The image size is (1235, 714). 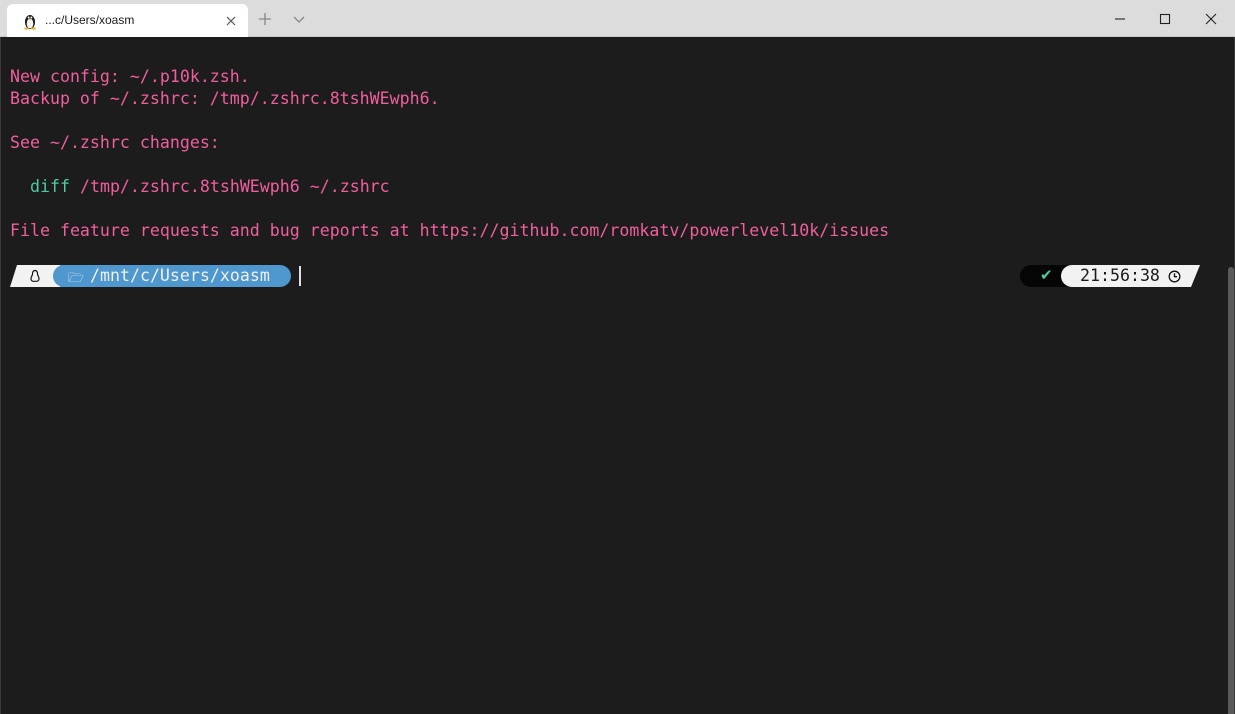 I want to click on minimize-icon, so click(x=1120, y=18).